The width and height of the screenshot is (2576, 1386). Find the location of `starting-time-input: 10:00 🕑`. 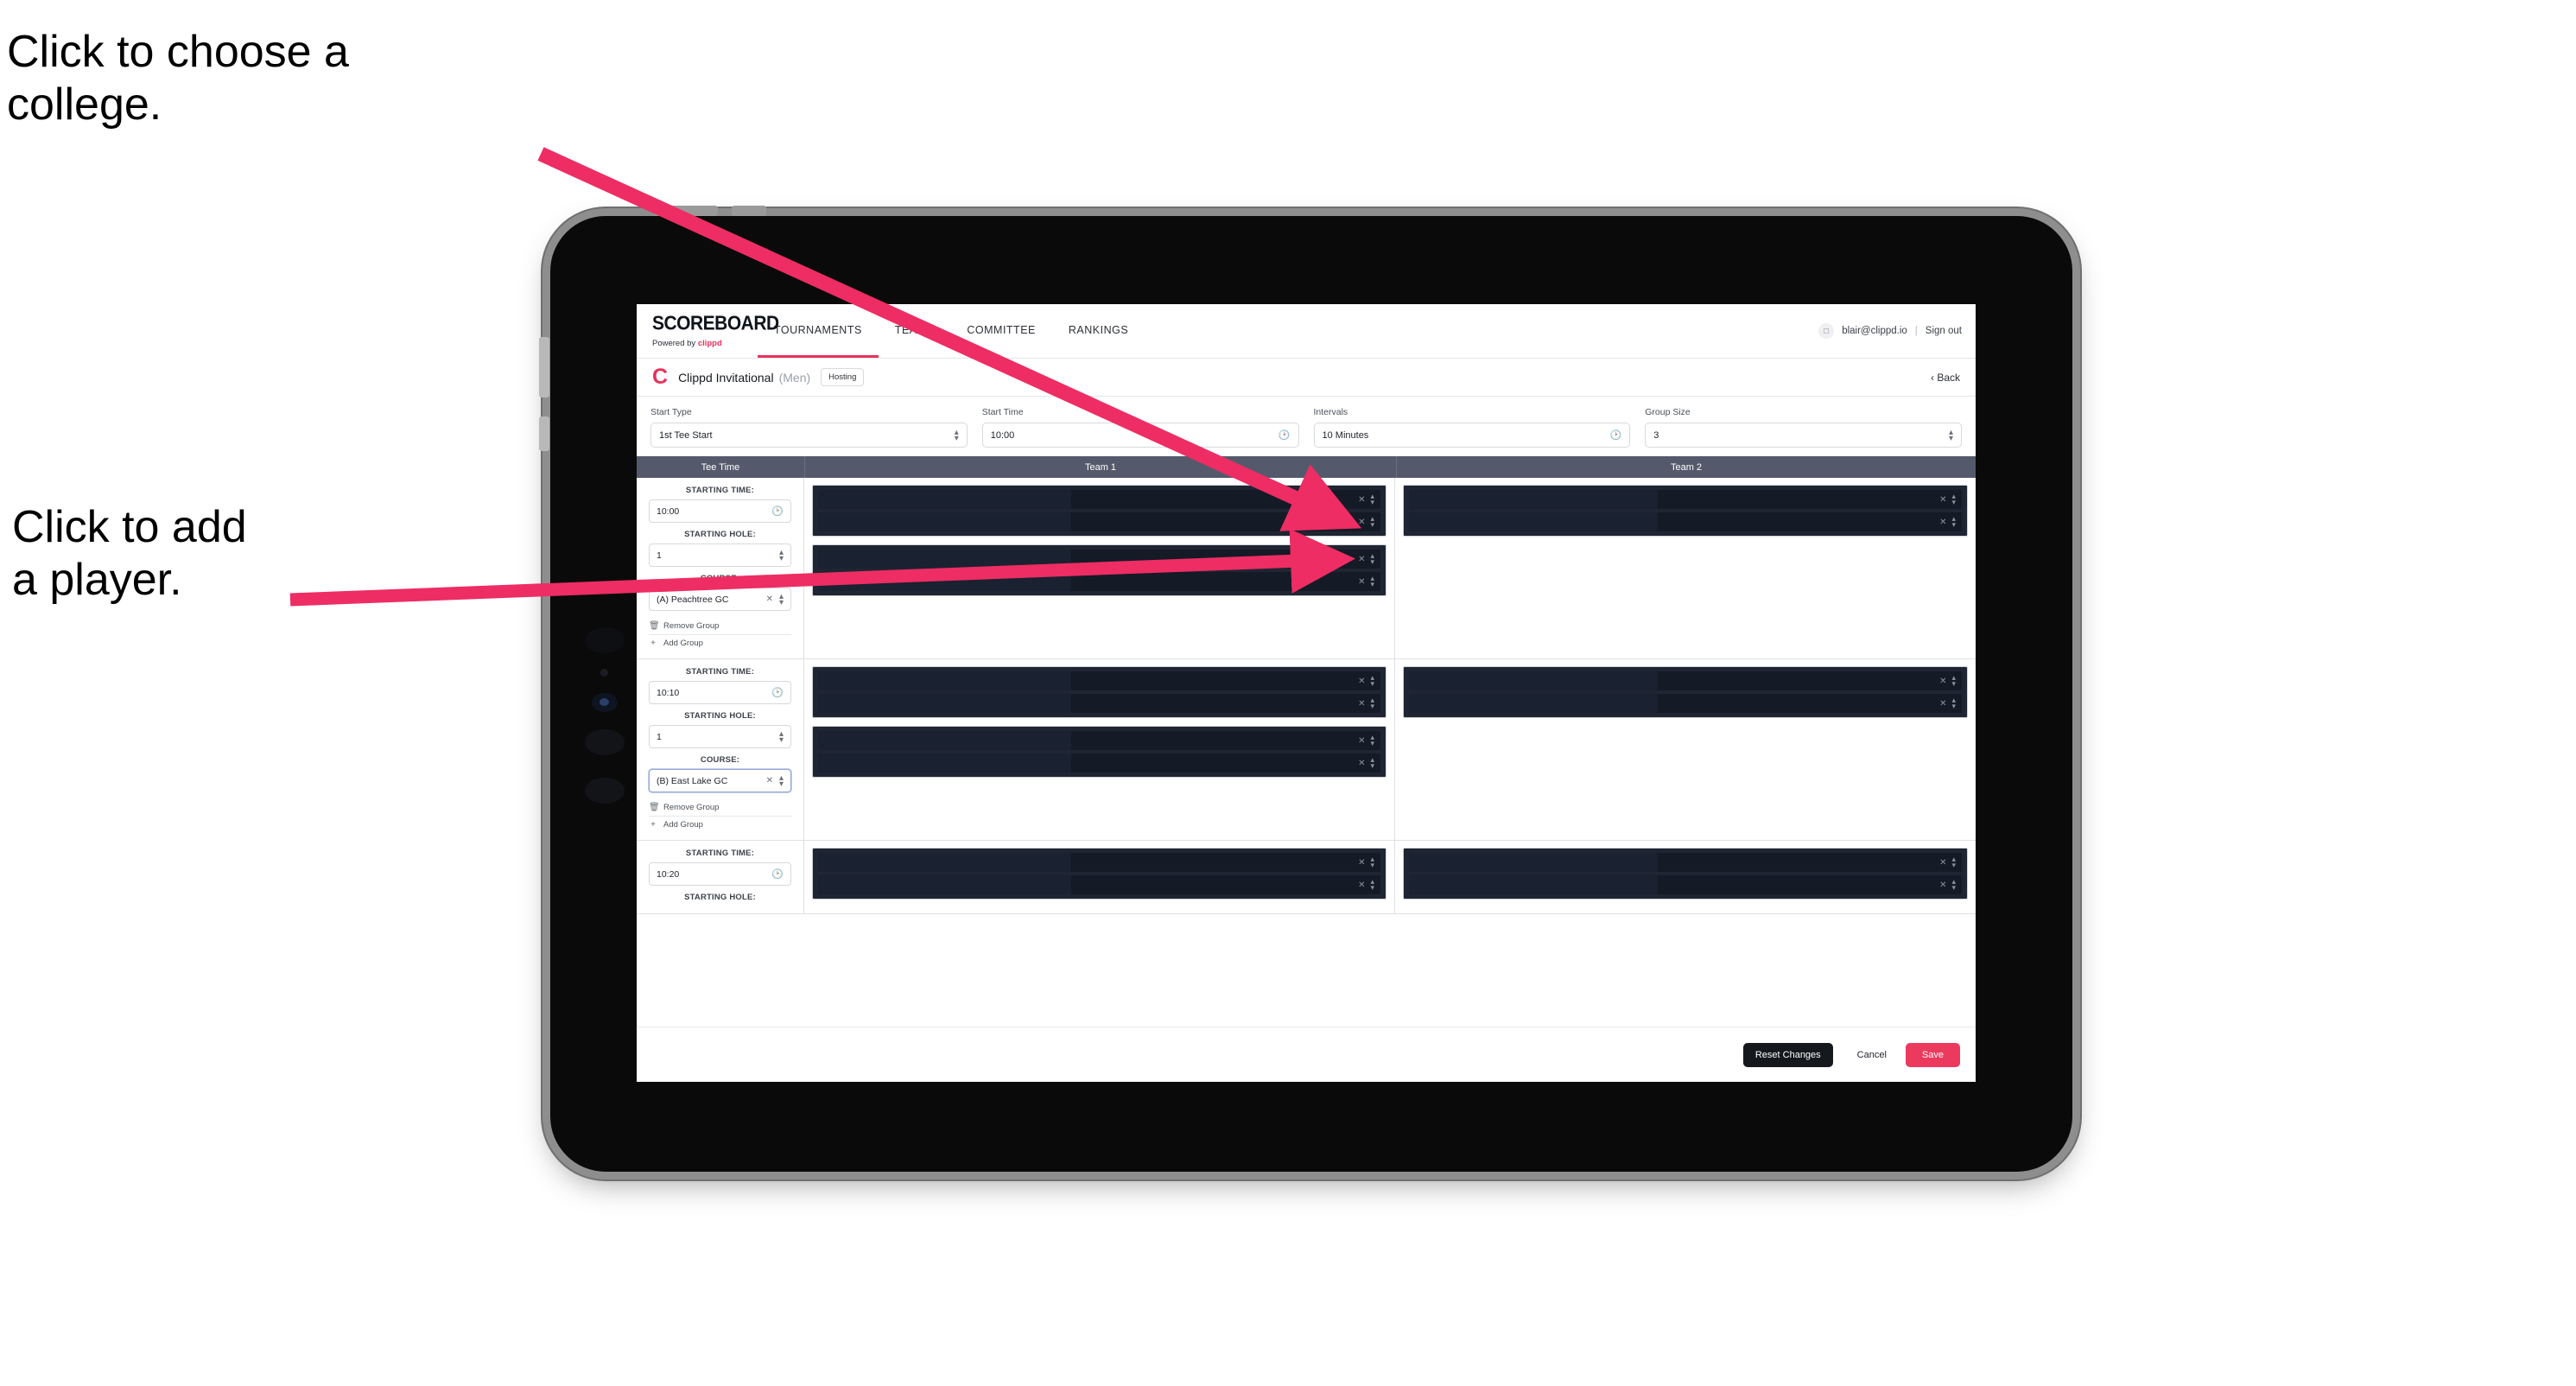

starting-time-input: 10:00 🕑 is located at coordinates (720, 511).